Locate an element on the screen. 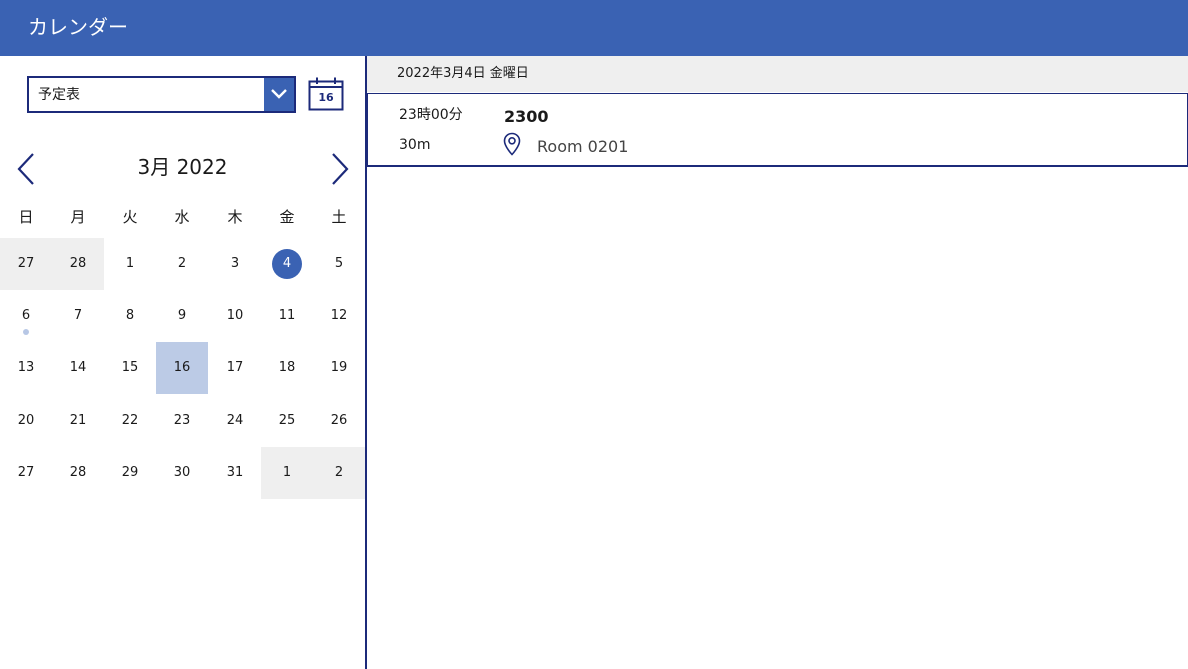 Image resolution: width=1188 pixels, height=669 pixels. weekday-label: 土 is located at coordinates (339, 217).